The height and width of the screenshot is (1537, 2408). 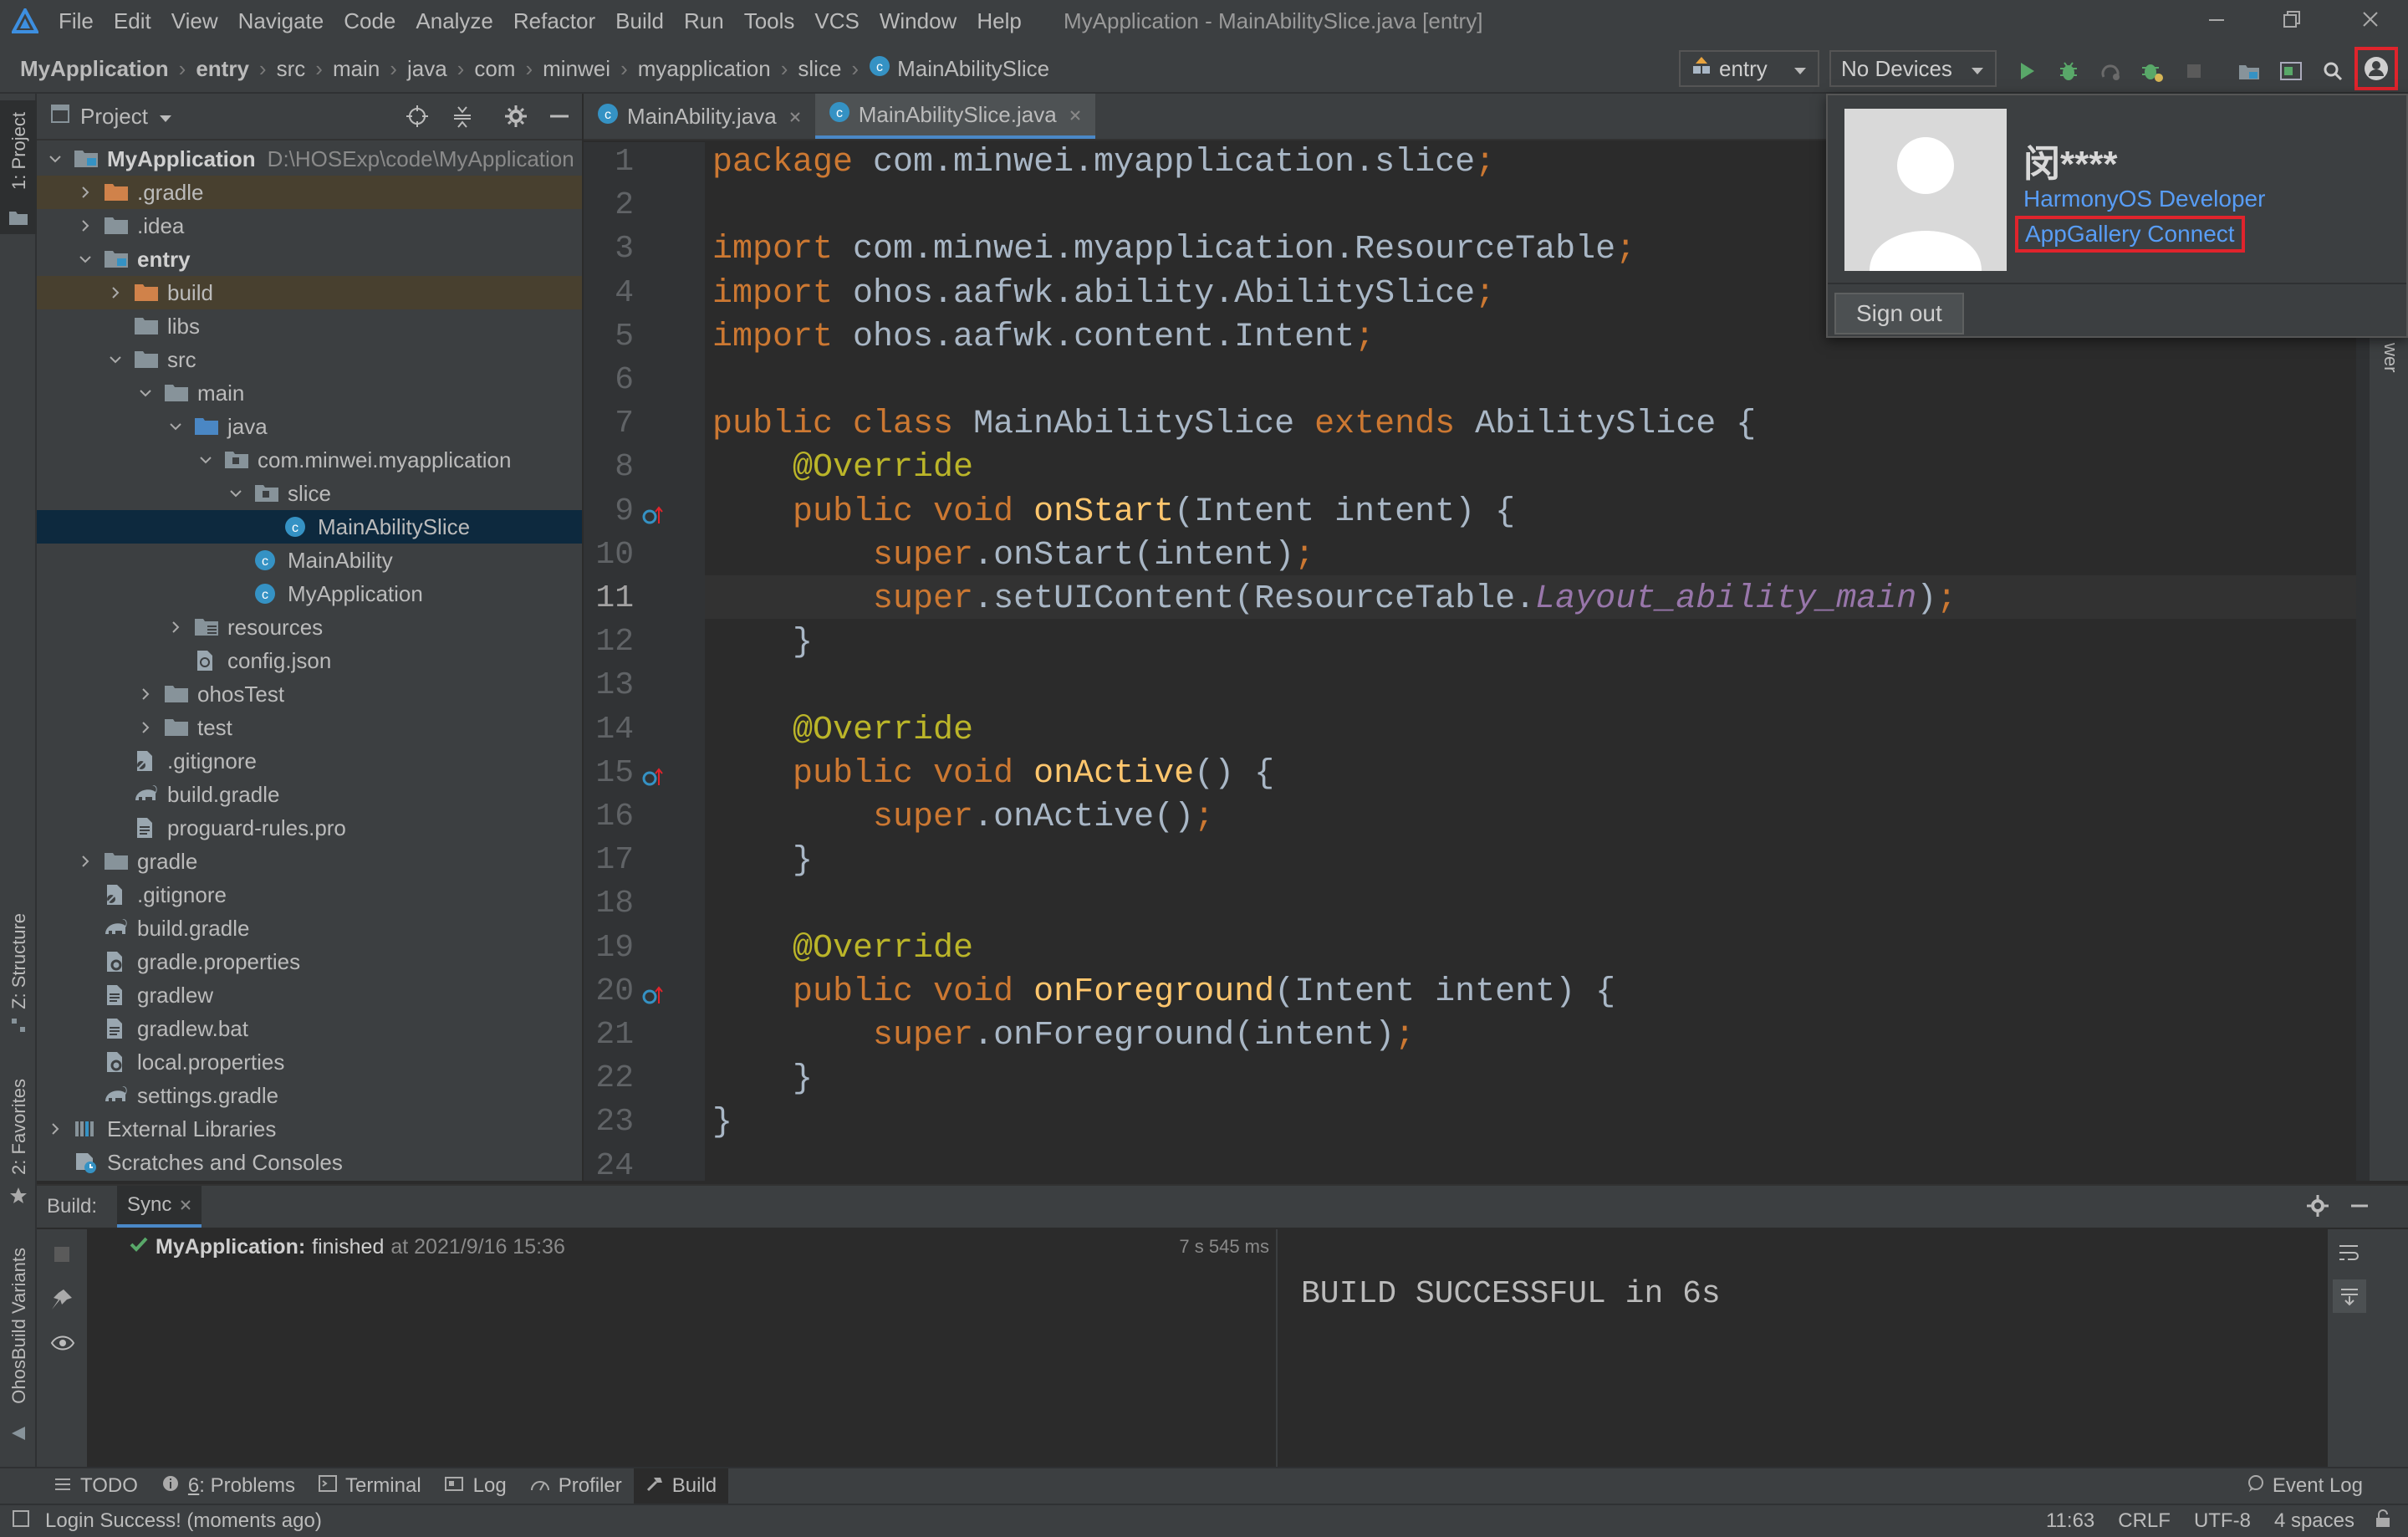 I want to click on project-tool-tab: 1: Project, so click(x=18, y=167).